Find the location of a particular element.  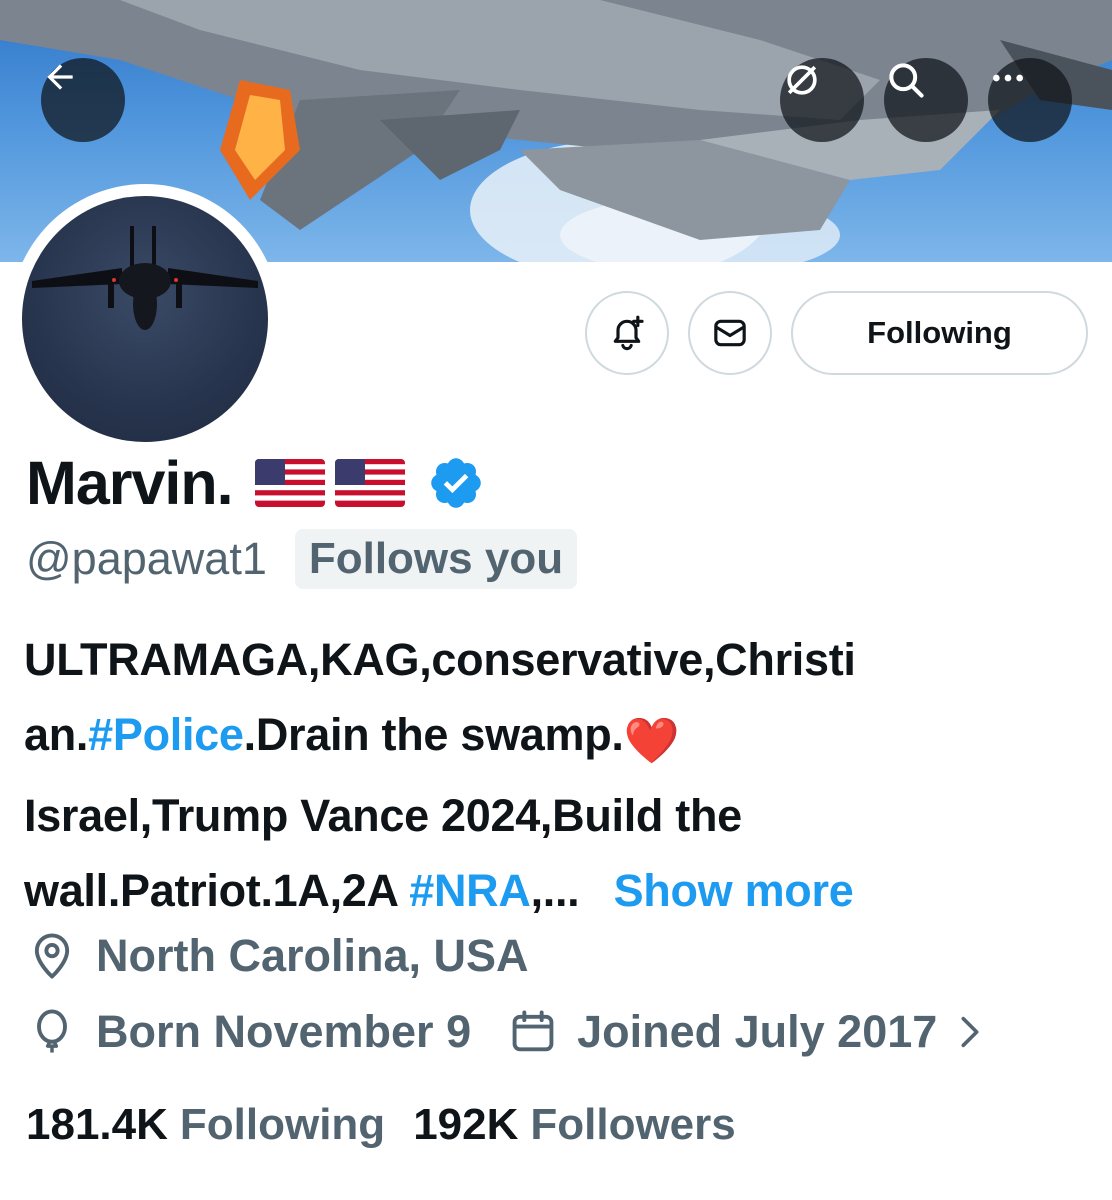

following-button-label: Following is located at coordinates (939, 332).